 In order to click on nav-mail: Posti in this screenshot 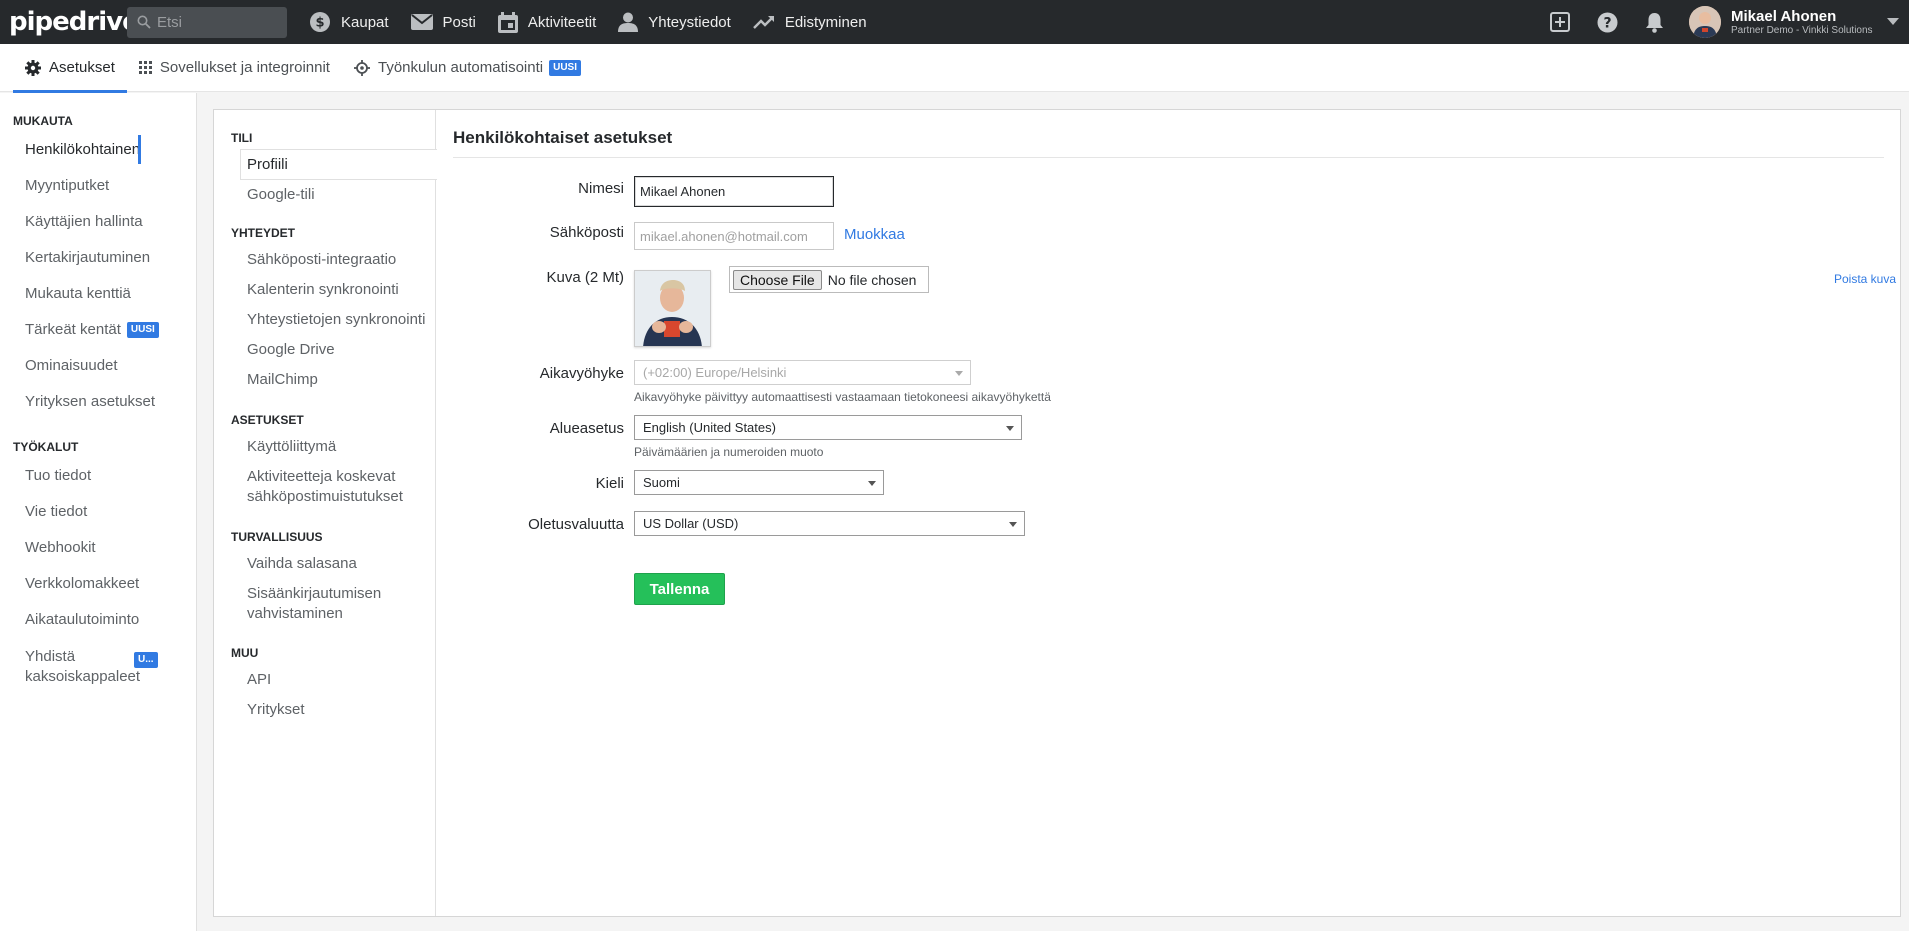, I will do `click(443, 22)`.